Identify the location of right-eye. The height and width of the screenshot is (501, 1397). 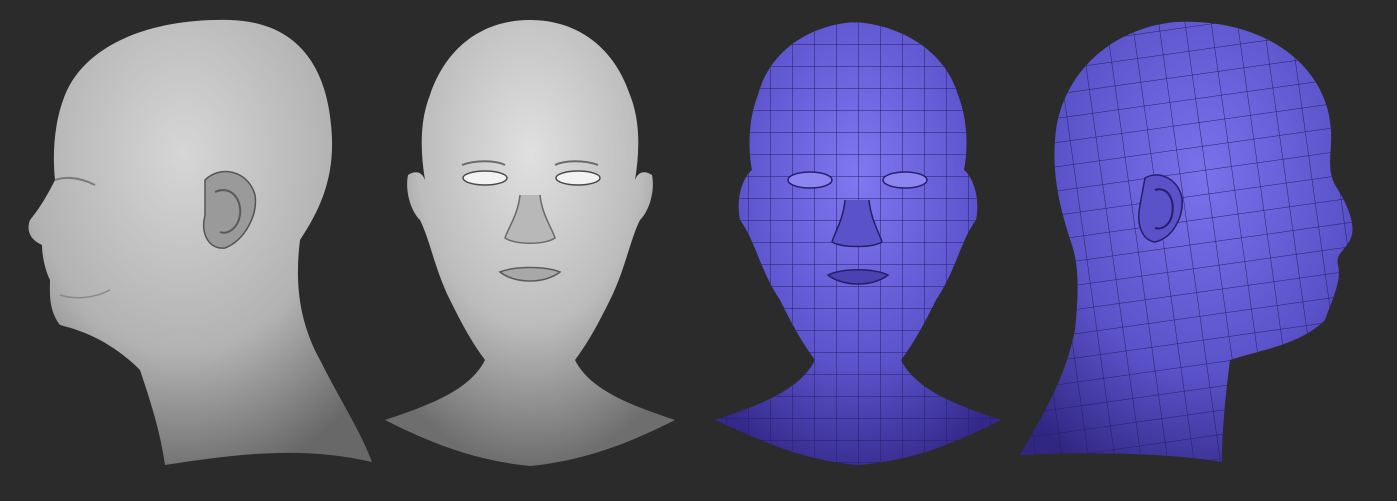
(578, 178).